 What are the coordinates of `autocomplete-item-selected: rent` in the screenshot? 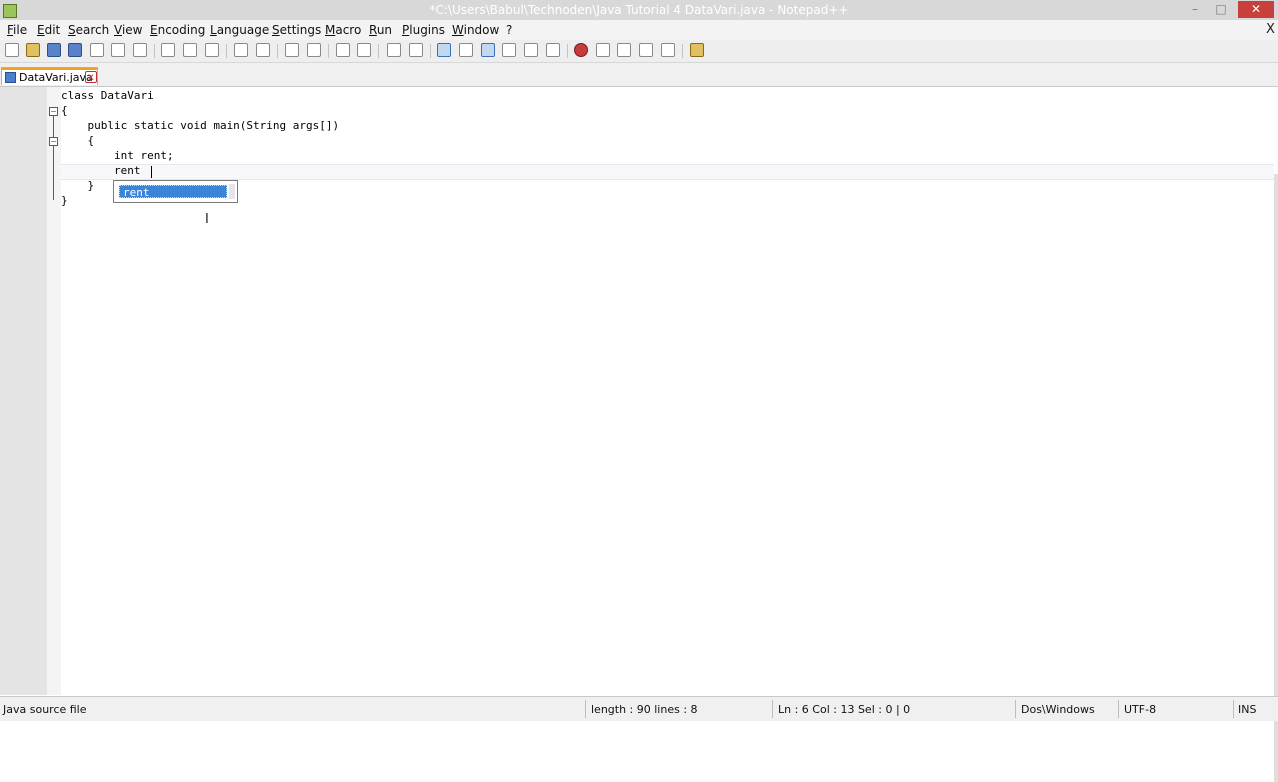 It's located at (173, 192).